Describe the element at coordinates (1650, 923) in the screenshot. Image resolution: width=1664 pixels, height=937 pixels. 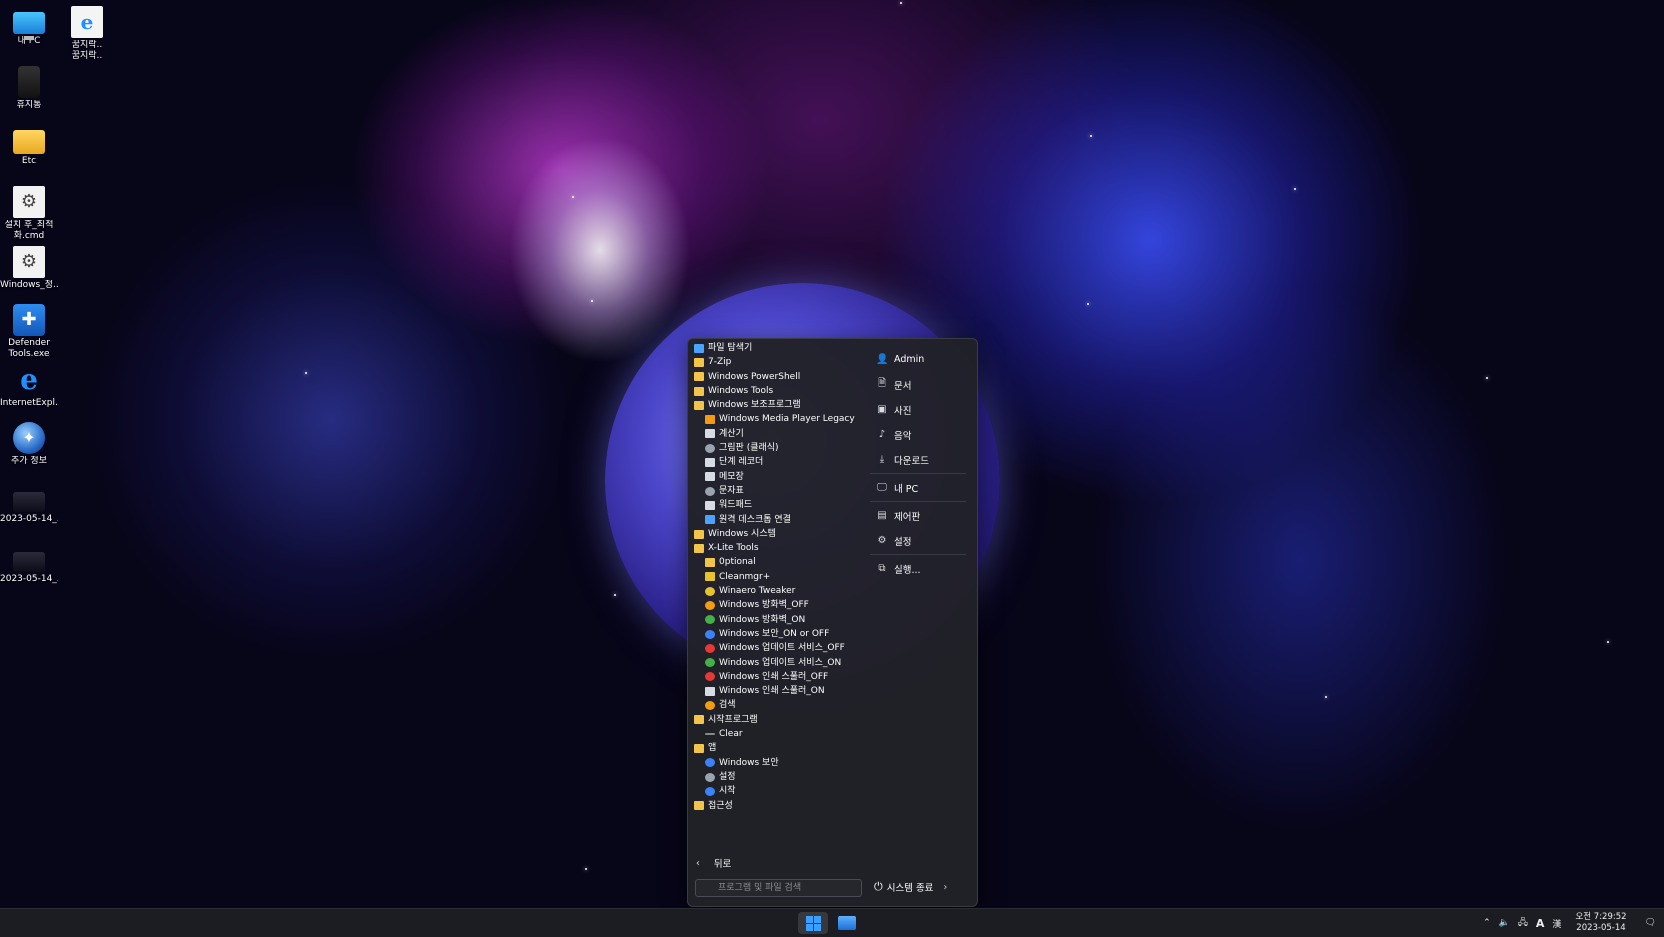
I see `notification-icon: 🗨` at that location.